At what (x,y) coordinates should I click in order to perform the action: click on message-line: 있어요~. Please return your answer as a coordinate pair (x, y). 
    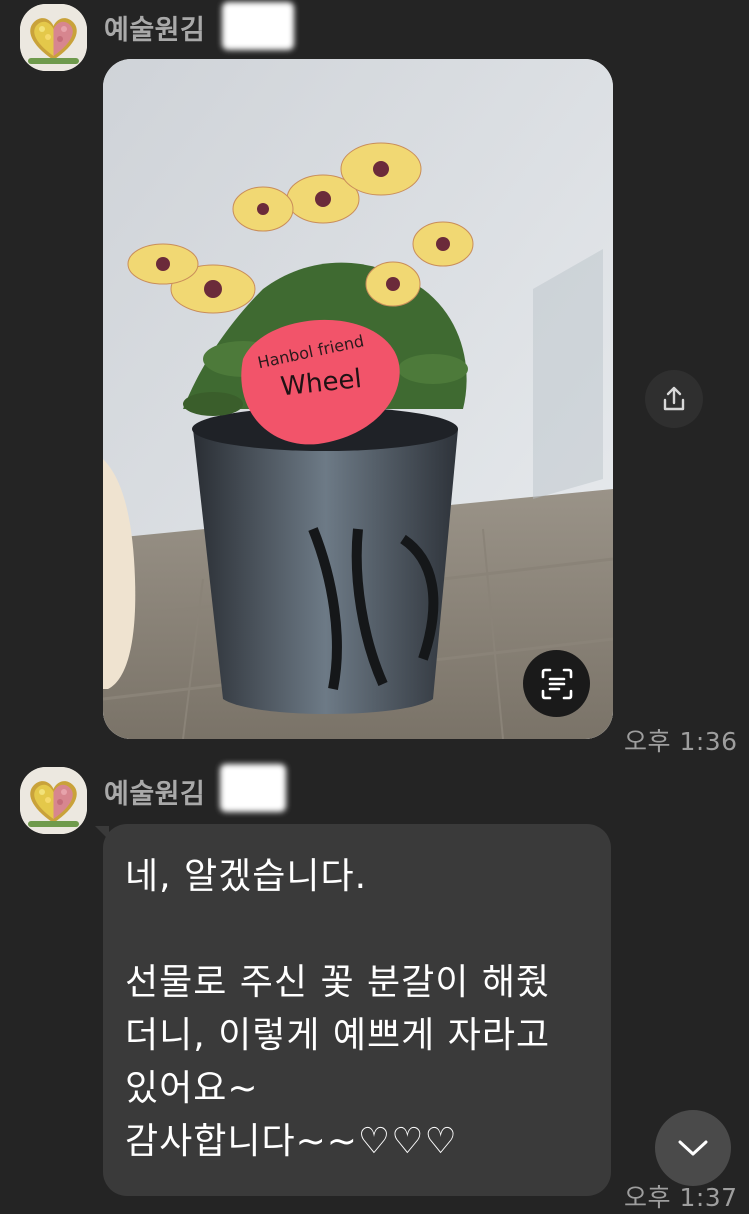
    Looking at the image, I should click on (192, 1088).